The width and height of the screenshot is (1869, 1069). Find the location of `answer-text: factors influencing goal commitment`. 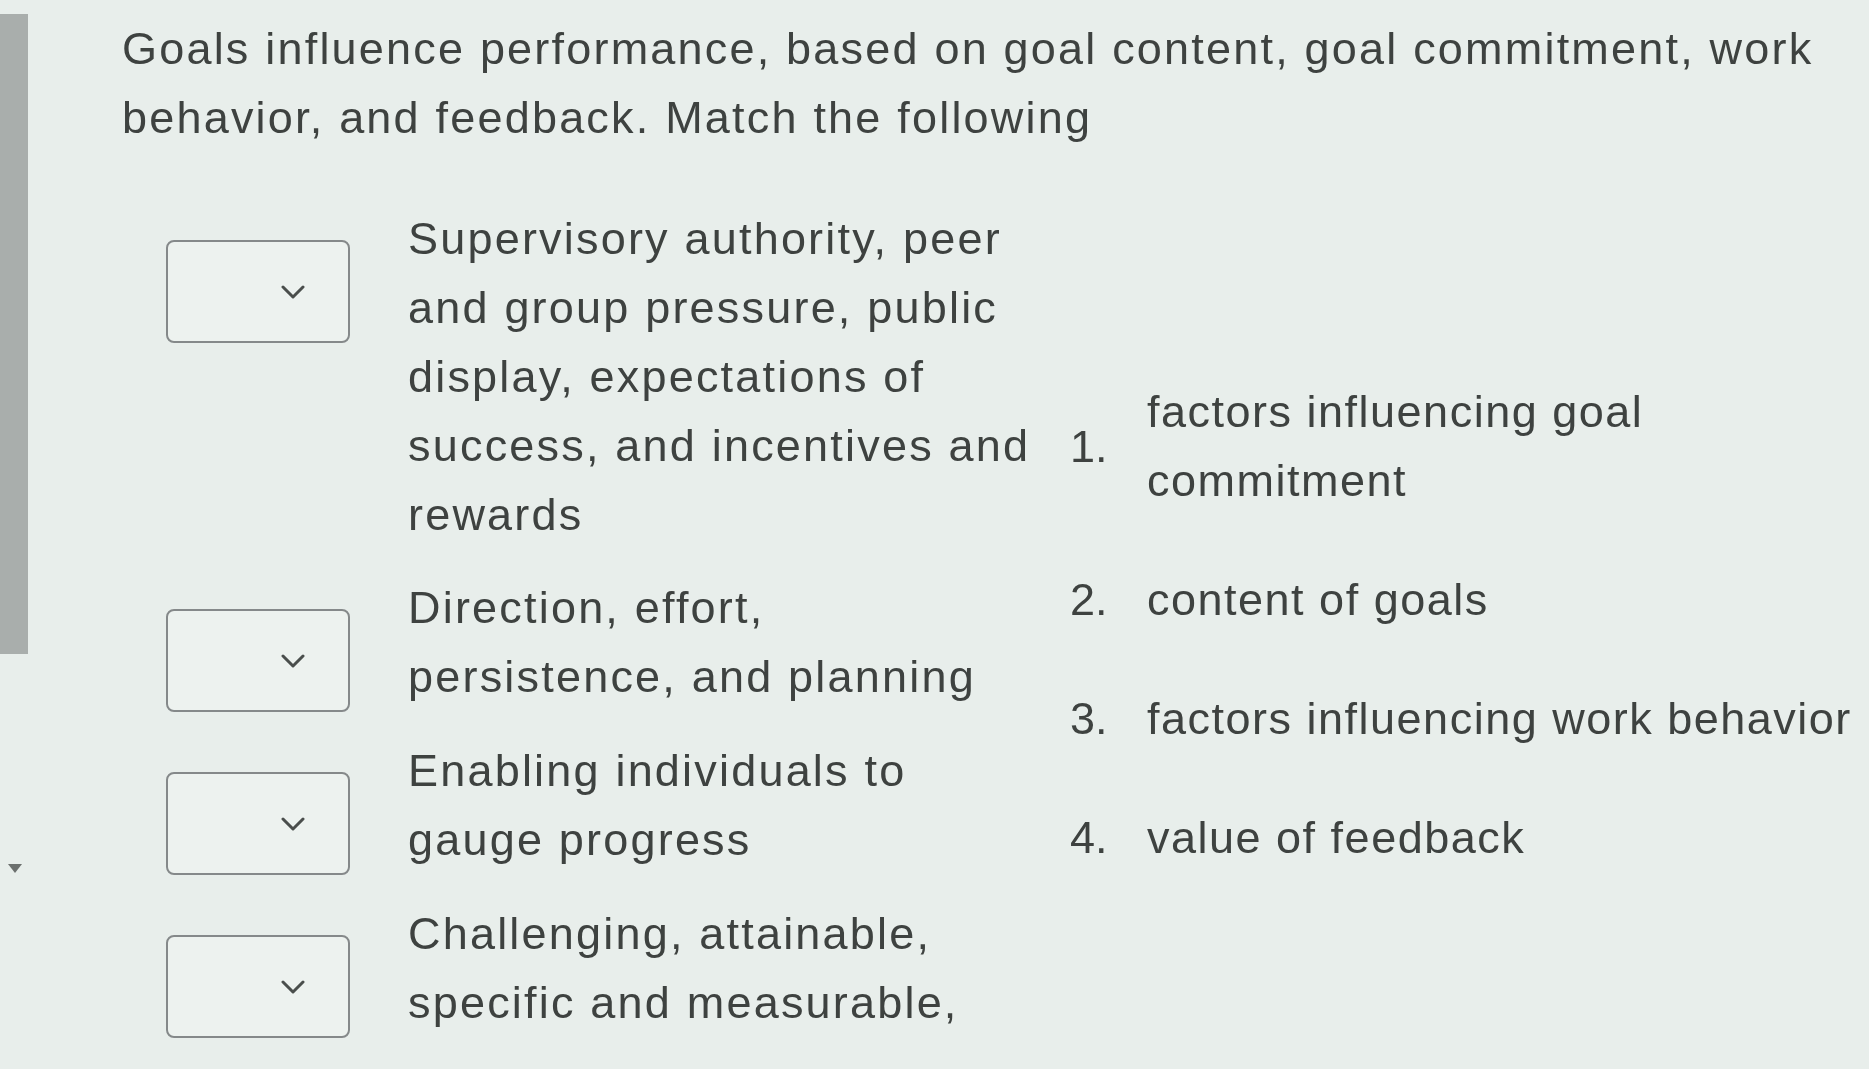

answer-text: factors influencing goal commitment is located at coordinates (1396, 446).